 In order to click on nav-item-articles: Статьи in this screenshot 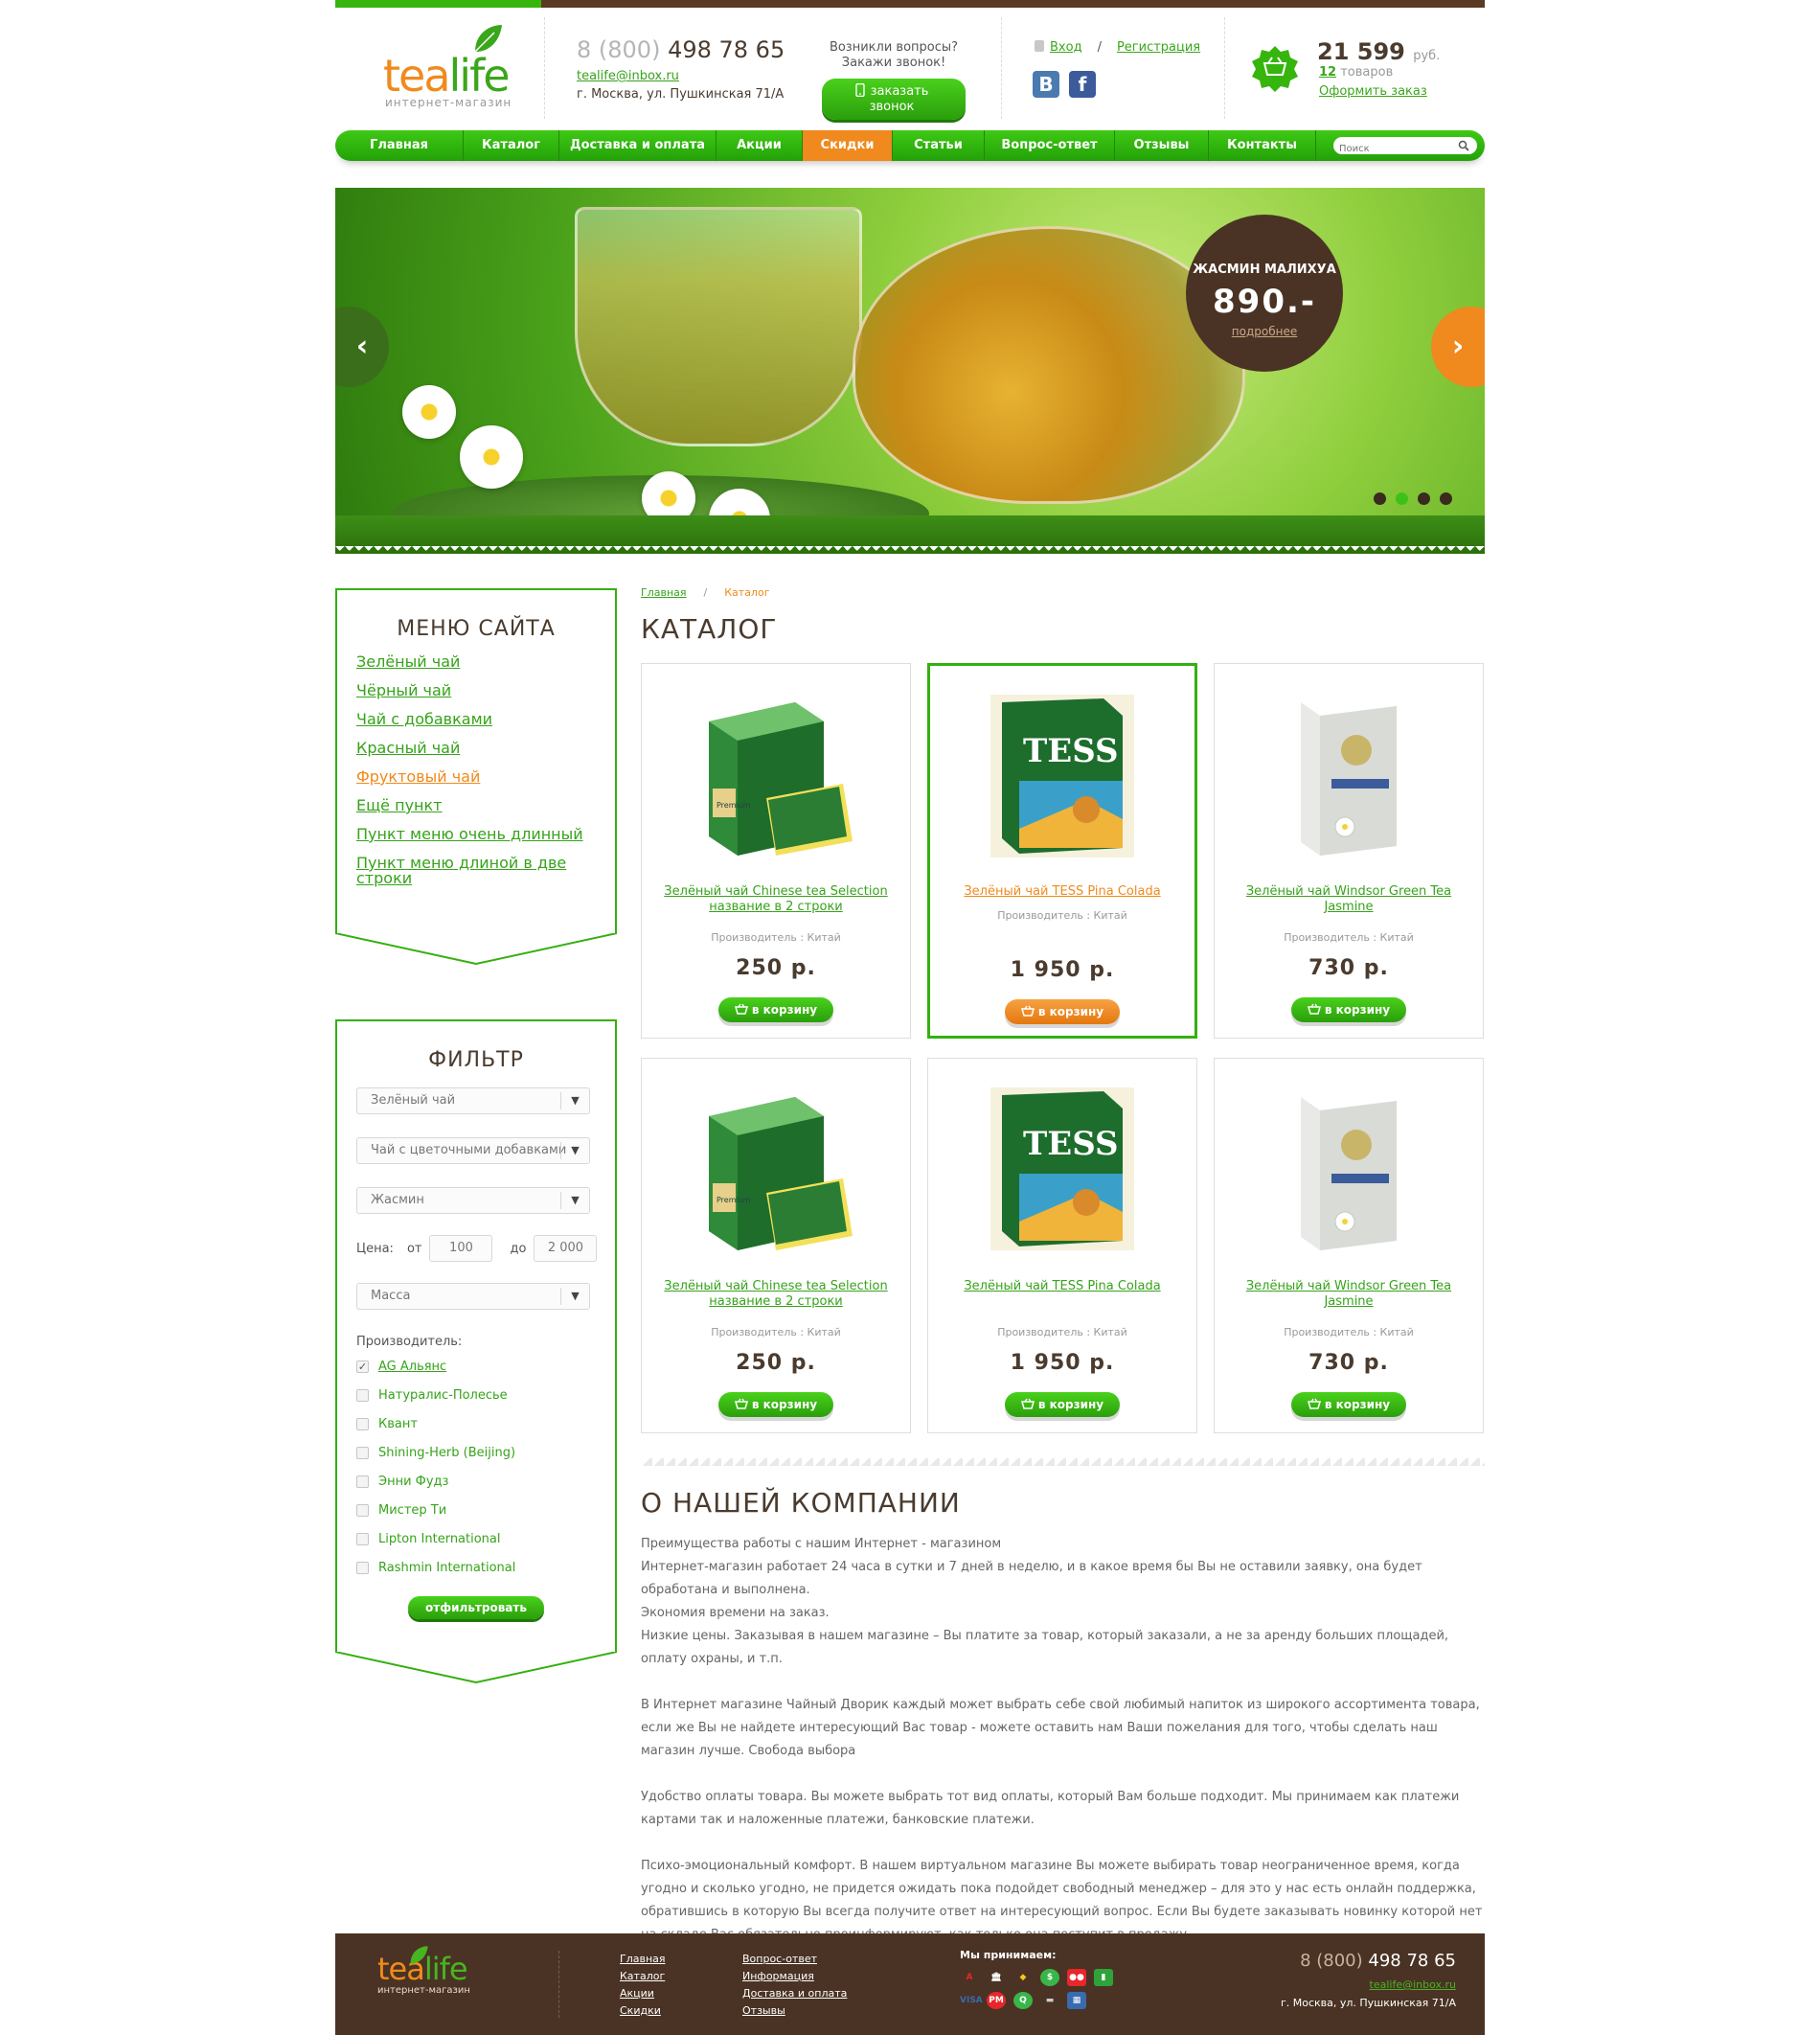, I will do `click(939, 145)`.